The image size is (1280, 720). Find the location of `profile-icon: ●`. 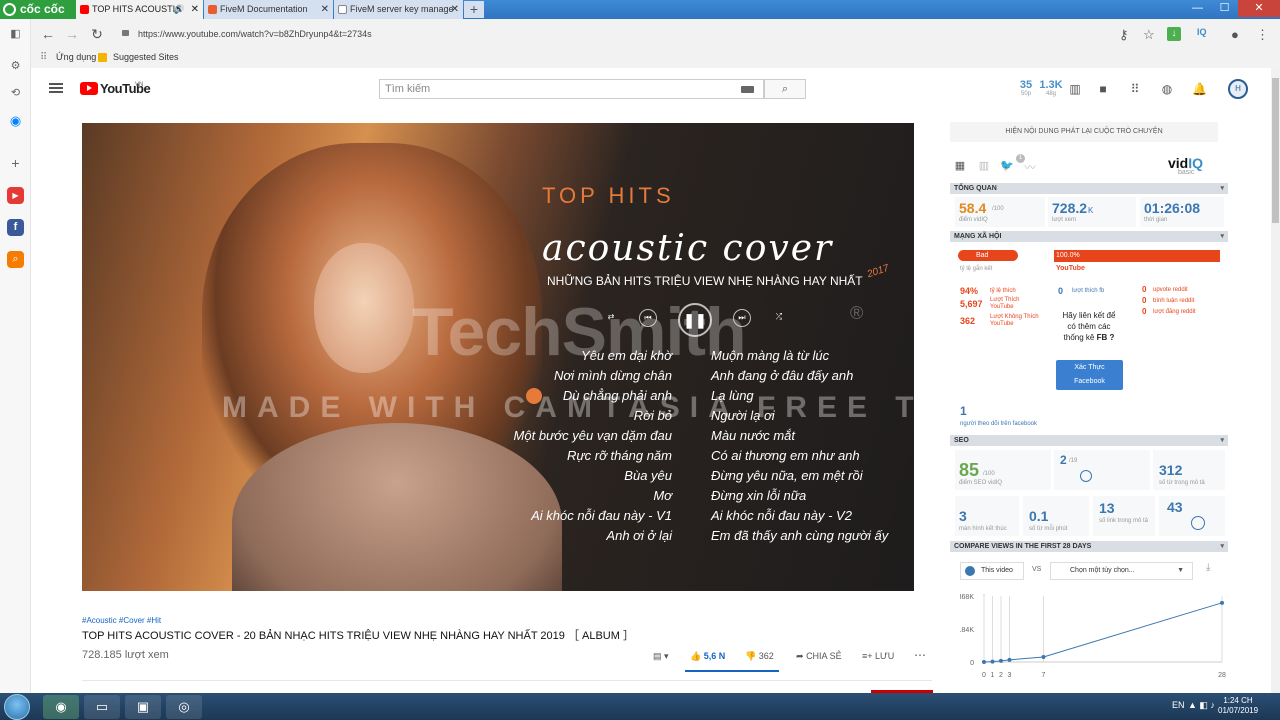

profile-icon: ● is located at coordinates (1235, 34).